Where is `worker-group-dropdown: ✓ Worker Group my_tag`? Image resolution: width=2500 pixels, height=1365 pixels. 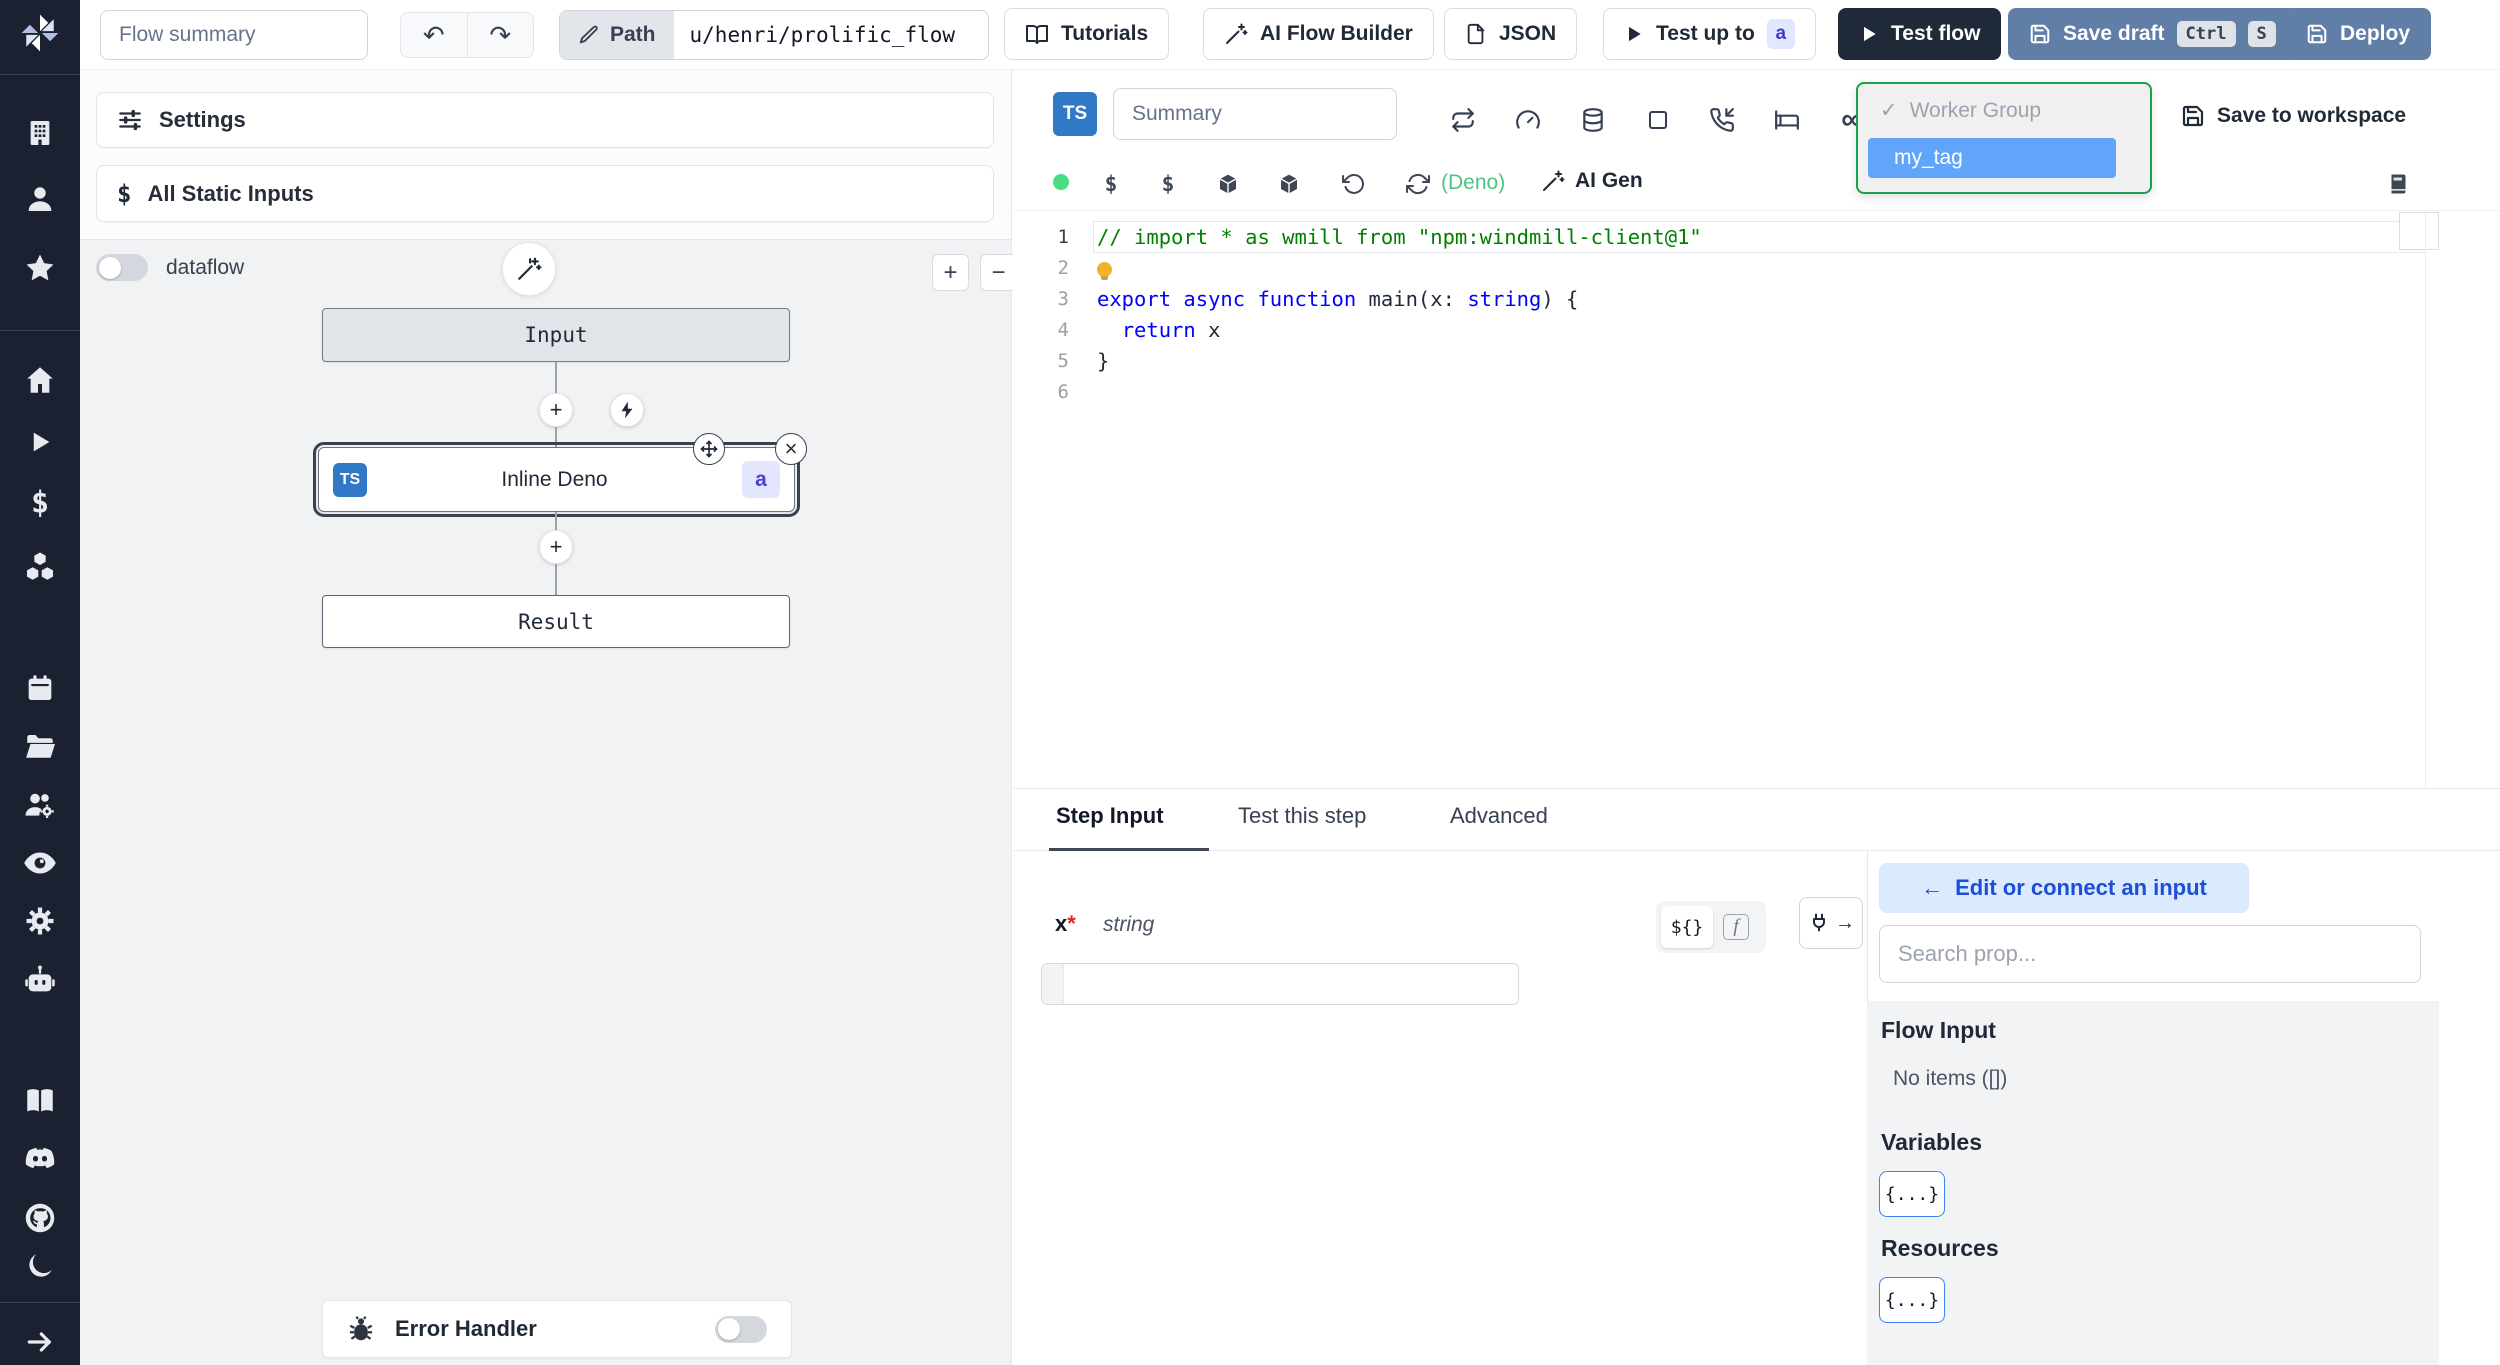 worker-group-dropdown: ✓ Worker Group my_tag is located at coordinates (2004, 138).